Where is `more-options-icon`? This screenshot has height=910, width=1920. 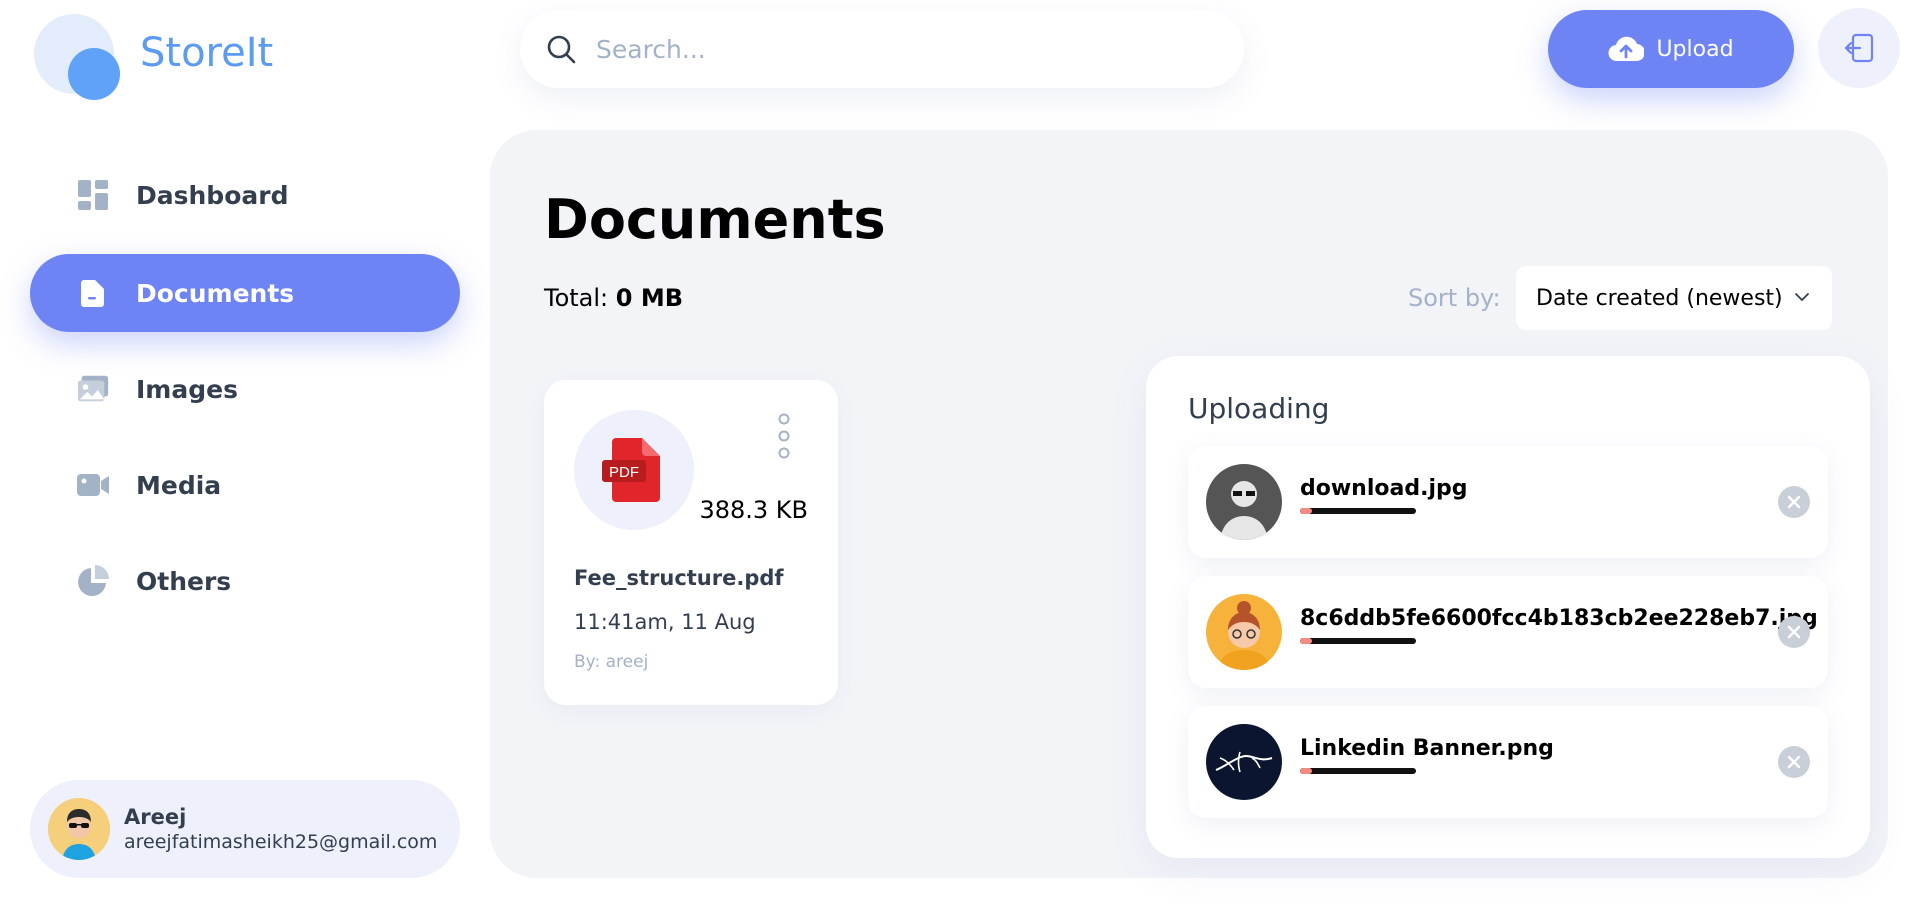 more-options-icon is located at coordinates (784, 437).